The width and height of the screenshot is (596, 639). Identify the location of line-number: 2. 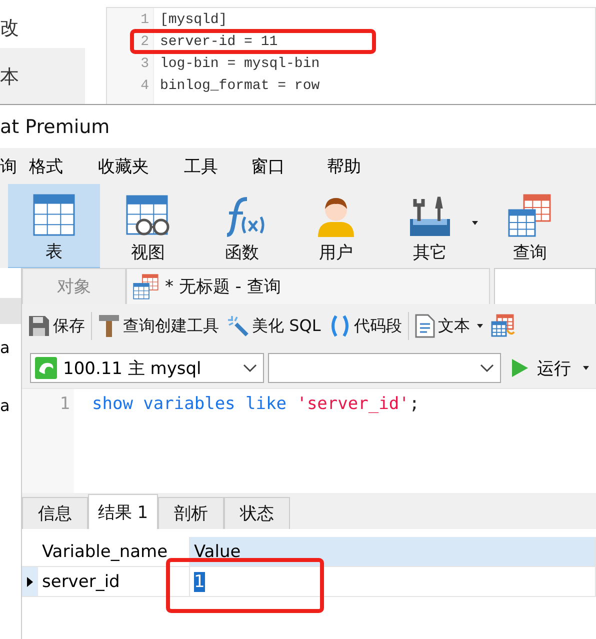
(145, 42).